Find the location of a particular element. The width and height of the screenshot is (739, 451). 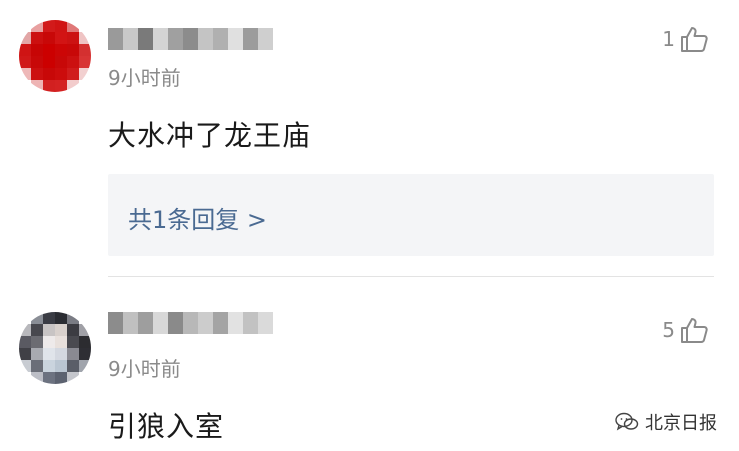

watermark: 北京日报 is located at coordinates (666, 422).